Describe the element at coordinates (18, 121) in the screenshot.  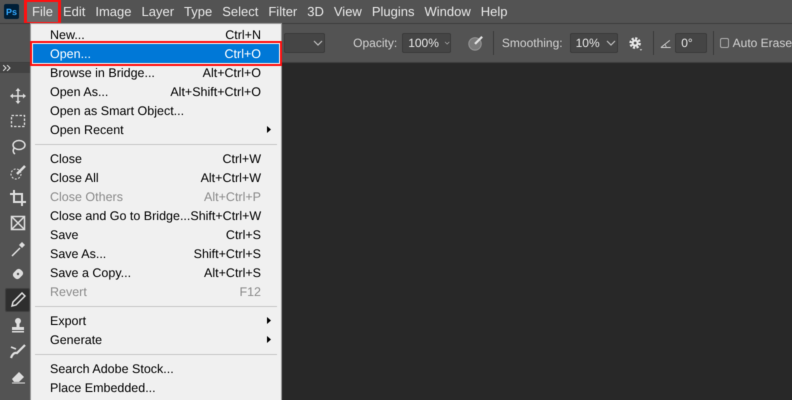
I see `marquee-icon` at that location.